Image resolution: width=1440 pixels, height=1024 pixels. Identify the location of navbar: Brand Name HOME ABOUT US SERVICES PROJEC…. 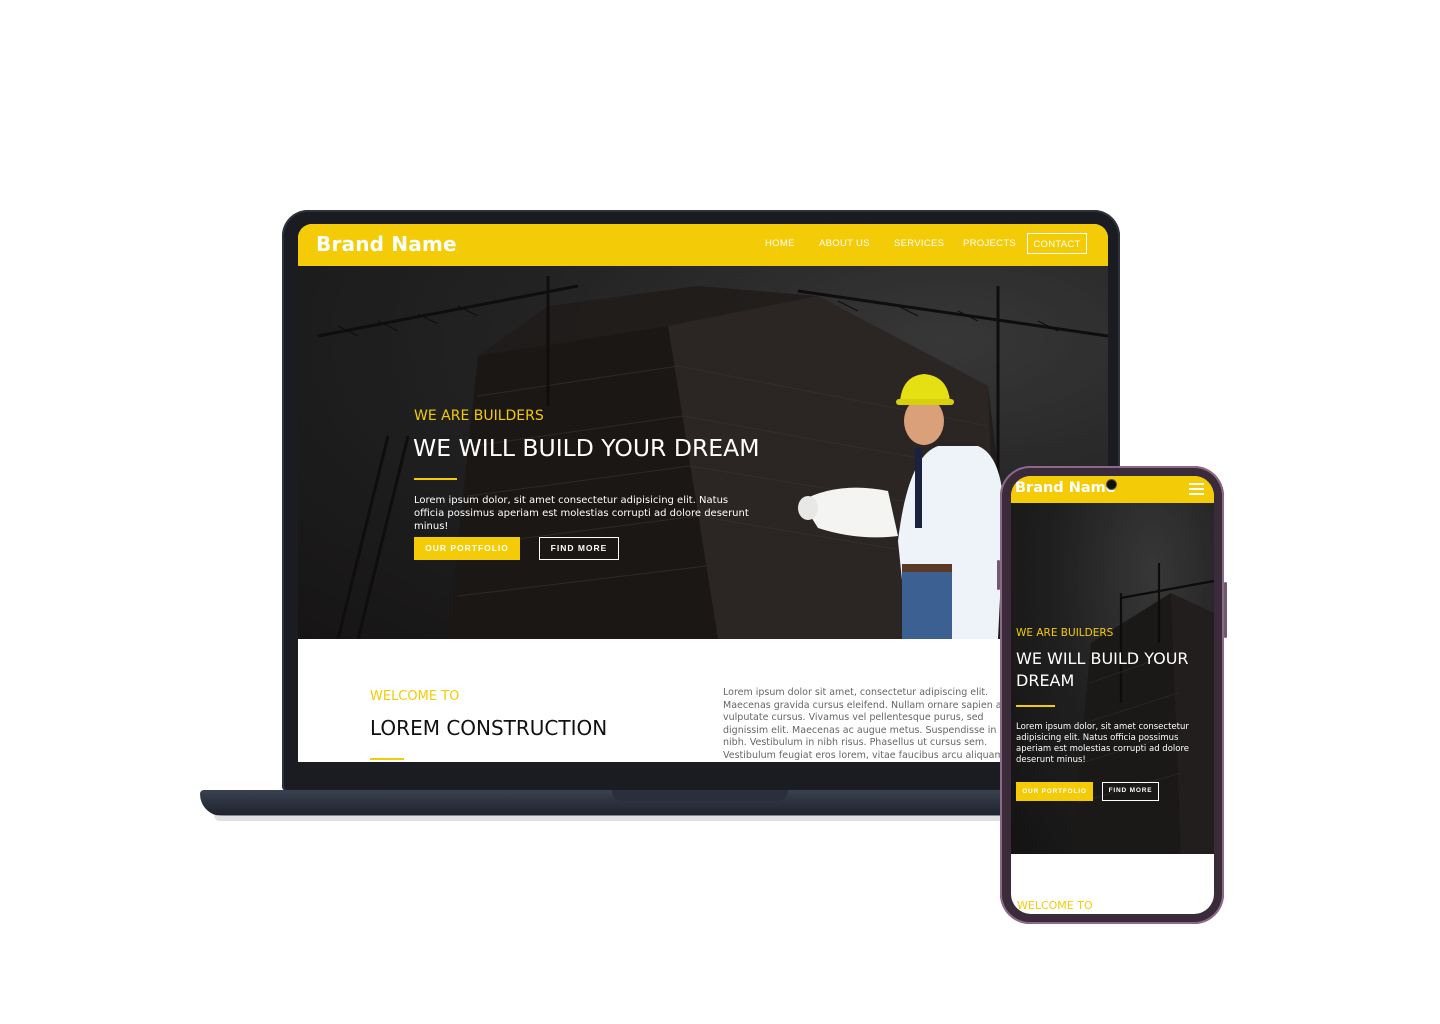
(703, 245).